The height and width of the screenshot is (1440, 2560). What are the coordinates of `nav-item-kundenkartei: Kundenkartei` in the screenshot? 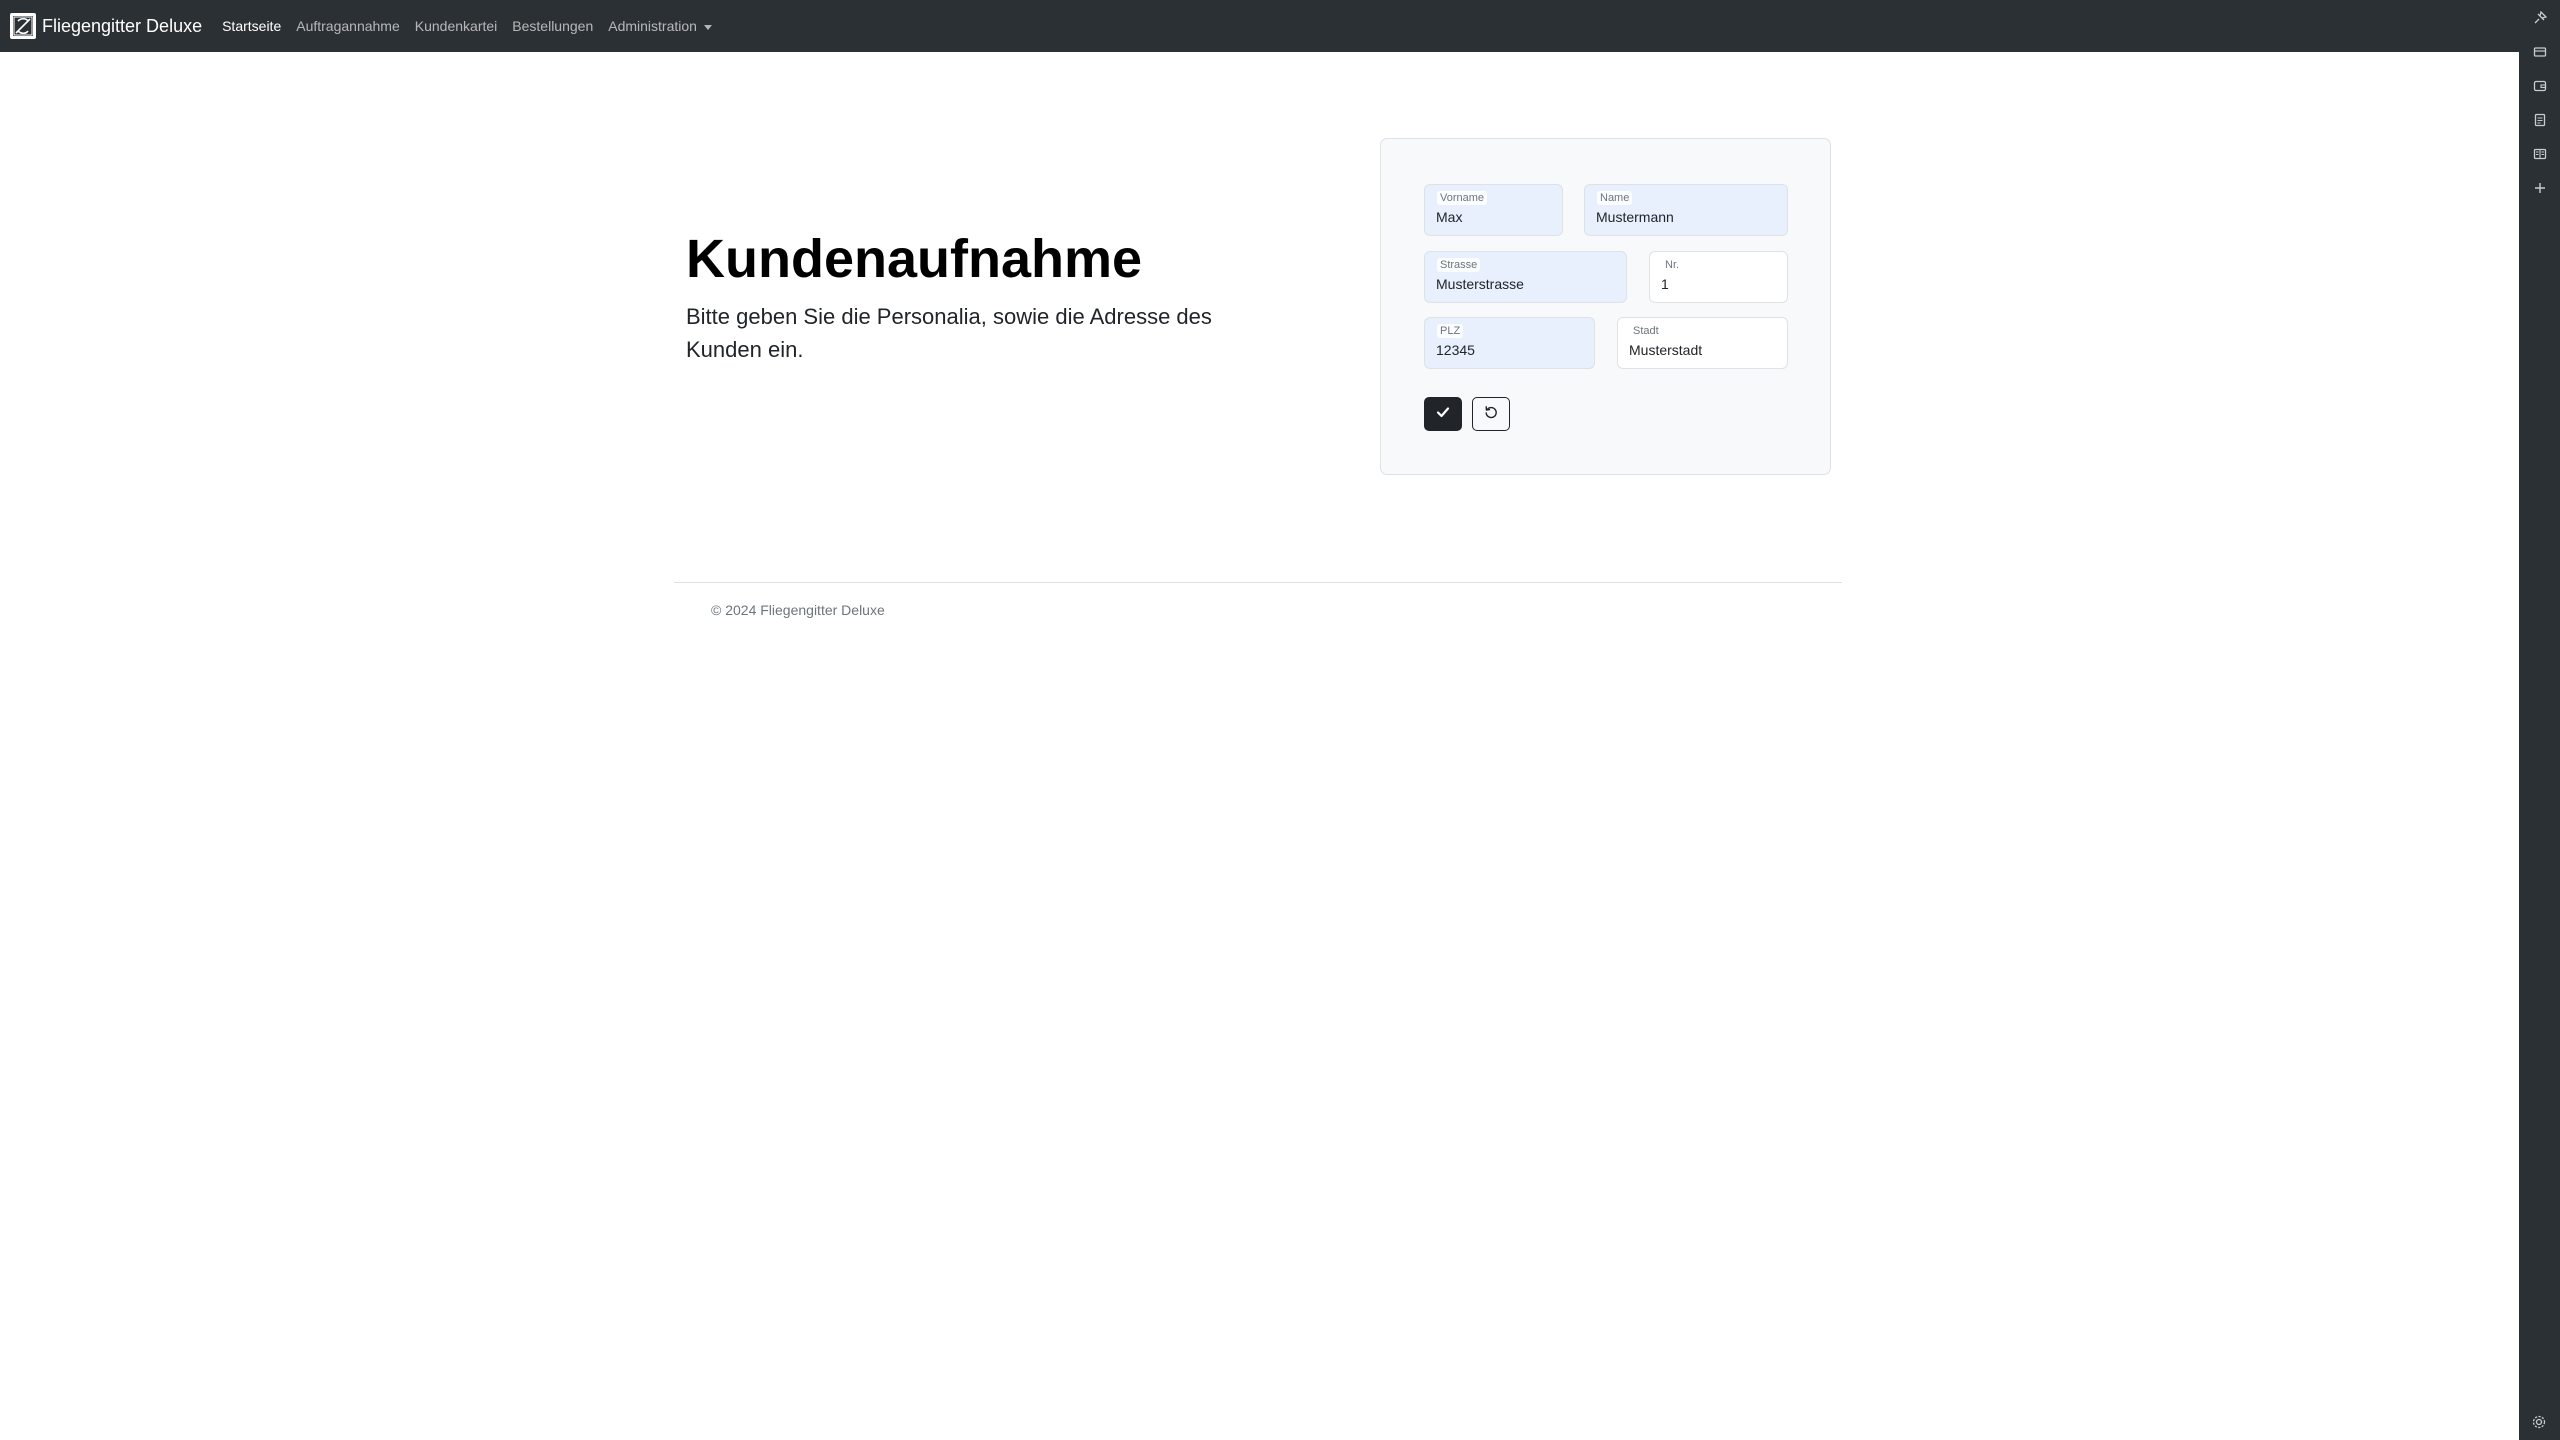 It's located at (456, 26).